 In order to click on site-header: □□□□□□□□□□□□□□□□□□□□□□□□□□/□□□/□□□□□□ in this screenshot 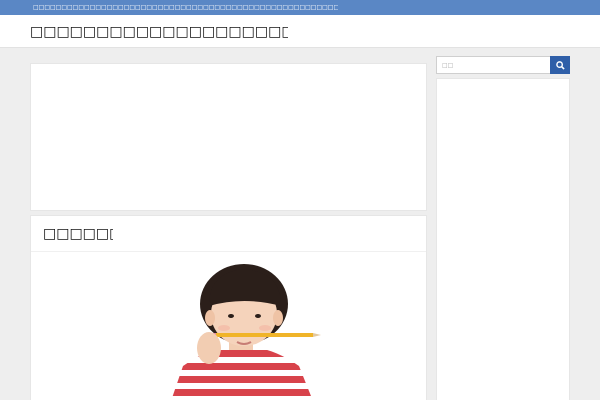, I will do `click(300, 31)`.